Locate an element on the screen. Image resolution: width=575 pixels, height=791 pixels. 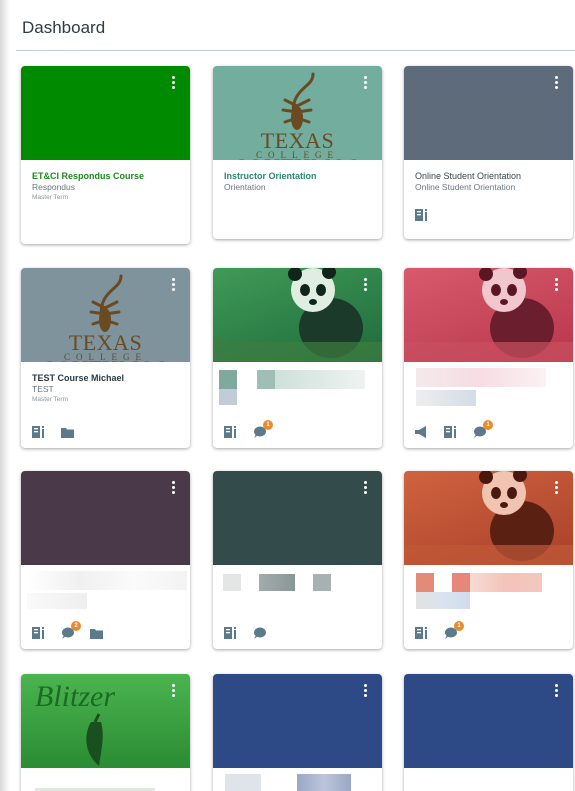
course-card-hero: Blitzer is located at coordinates (105, 721).